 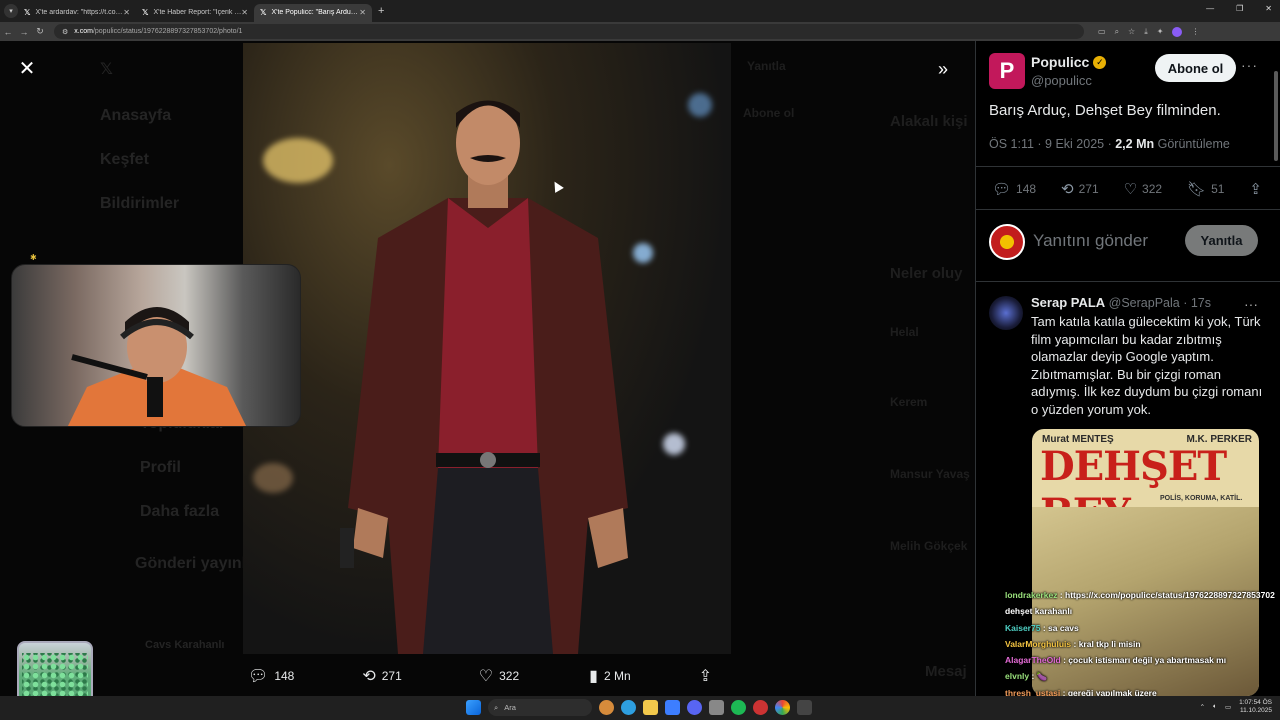 I want to click on reply-action: 💬︎ 148, so click(x=271, y=676).